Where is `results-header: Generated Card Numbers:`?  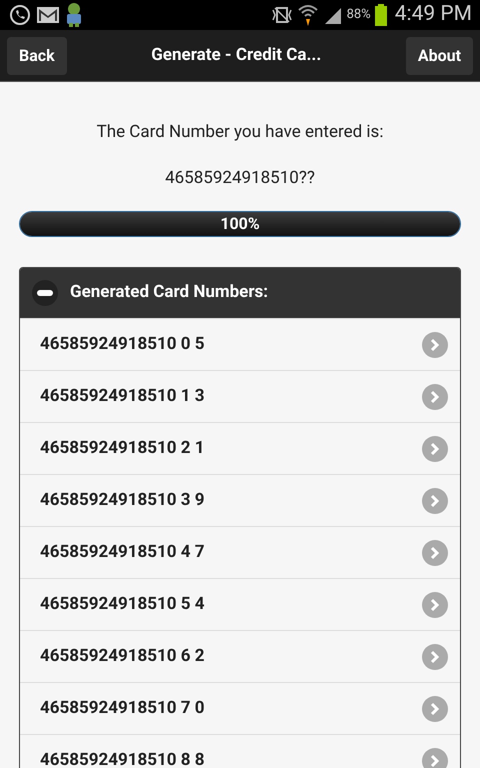 results-header: Generated Card Numbers: is located at coordinates (240, 293).